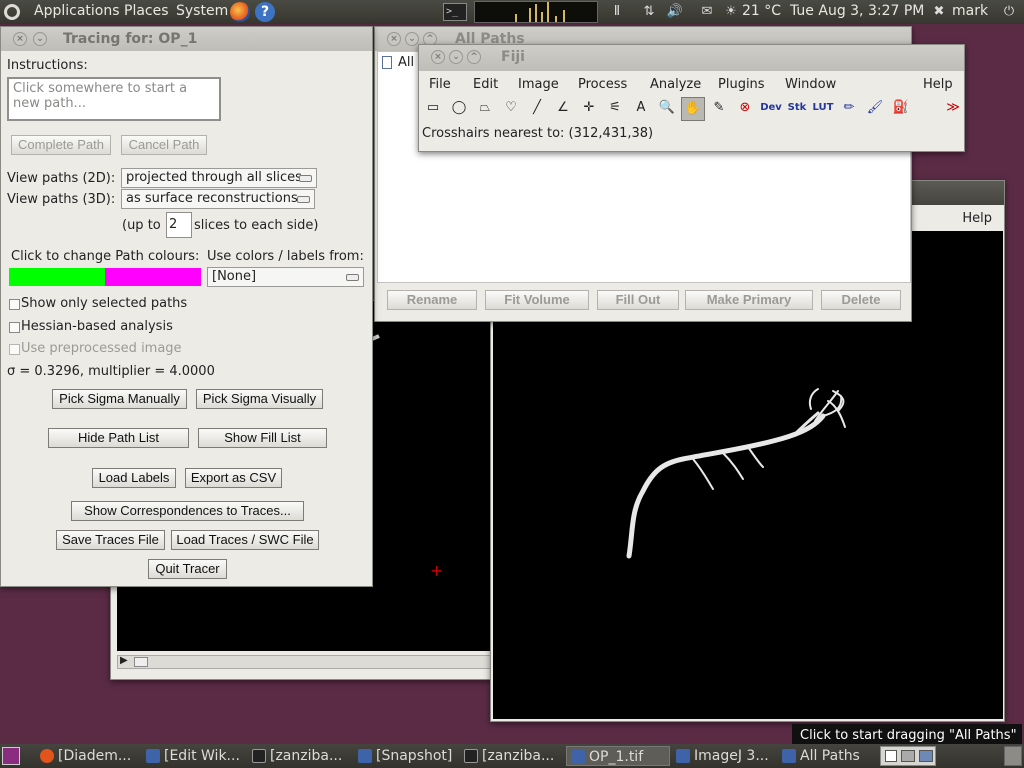 This screenshot has height=768, width=1024. I want to click on tracer-titlebar: × ⌄ Tracing for: OP_1, so click(186, 39).